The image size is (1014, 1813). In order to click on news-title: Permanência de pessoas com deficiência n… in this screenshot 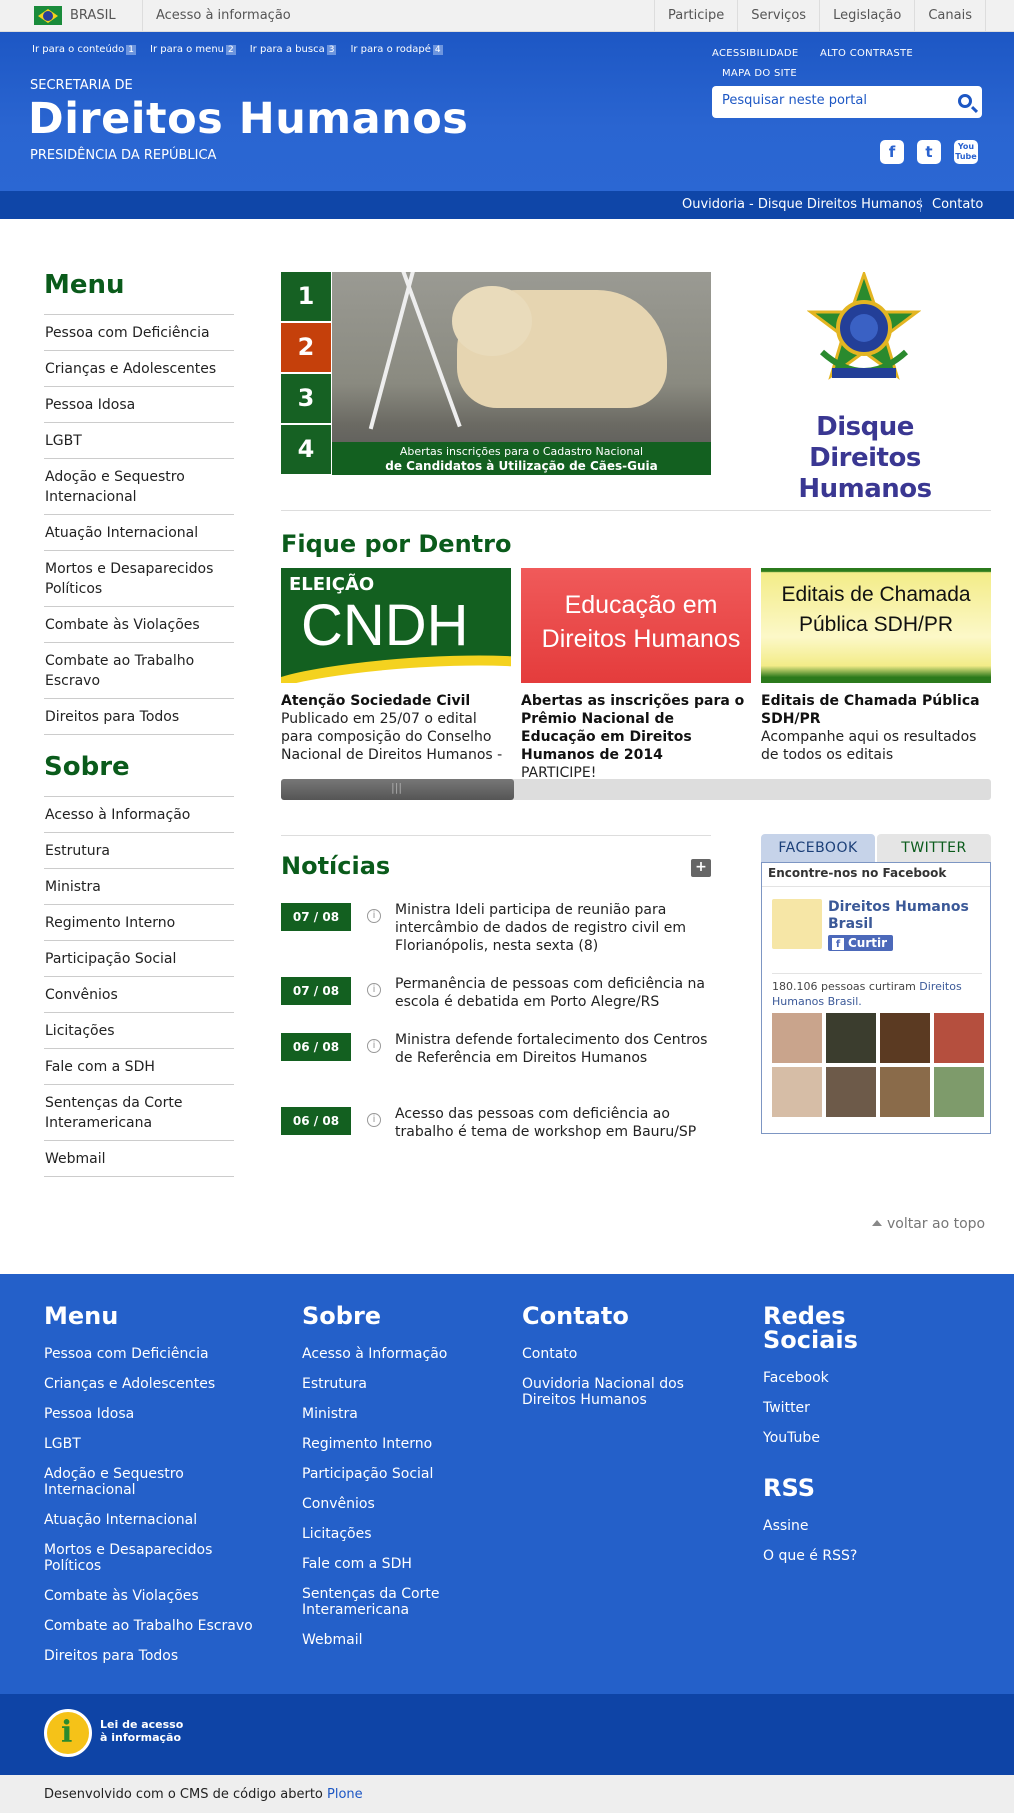, I will do `click(553, 993)`.